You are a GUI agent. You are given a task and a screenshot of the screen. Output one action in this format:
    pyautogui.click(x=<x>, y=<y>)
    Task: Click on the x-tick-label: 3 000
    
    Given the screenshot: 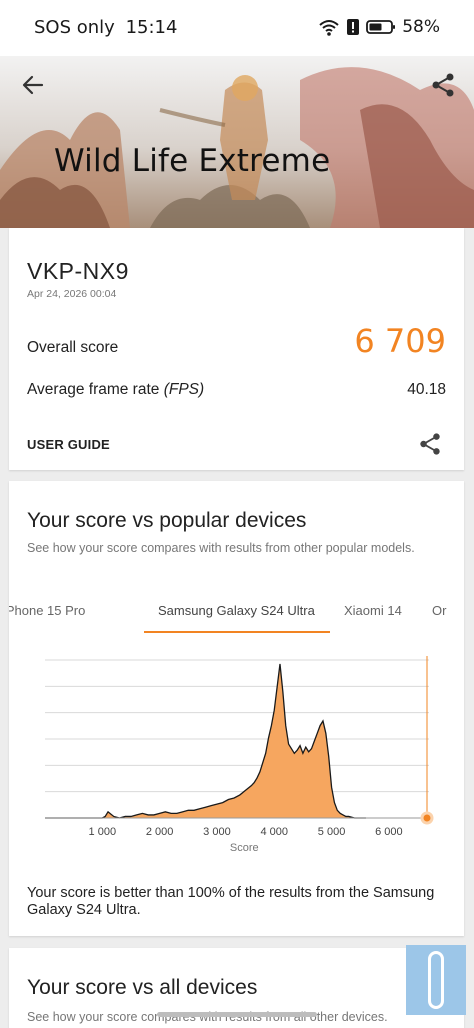 What is the action you would take?
    pyautogui.click(x=217, y=832)
    